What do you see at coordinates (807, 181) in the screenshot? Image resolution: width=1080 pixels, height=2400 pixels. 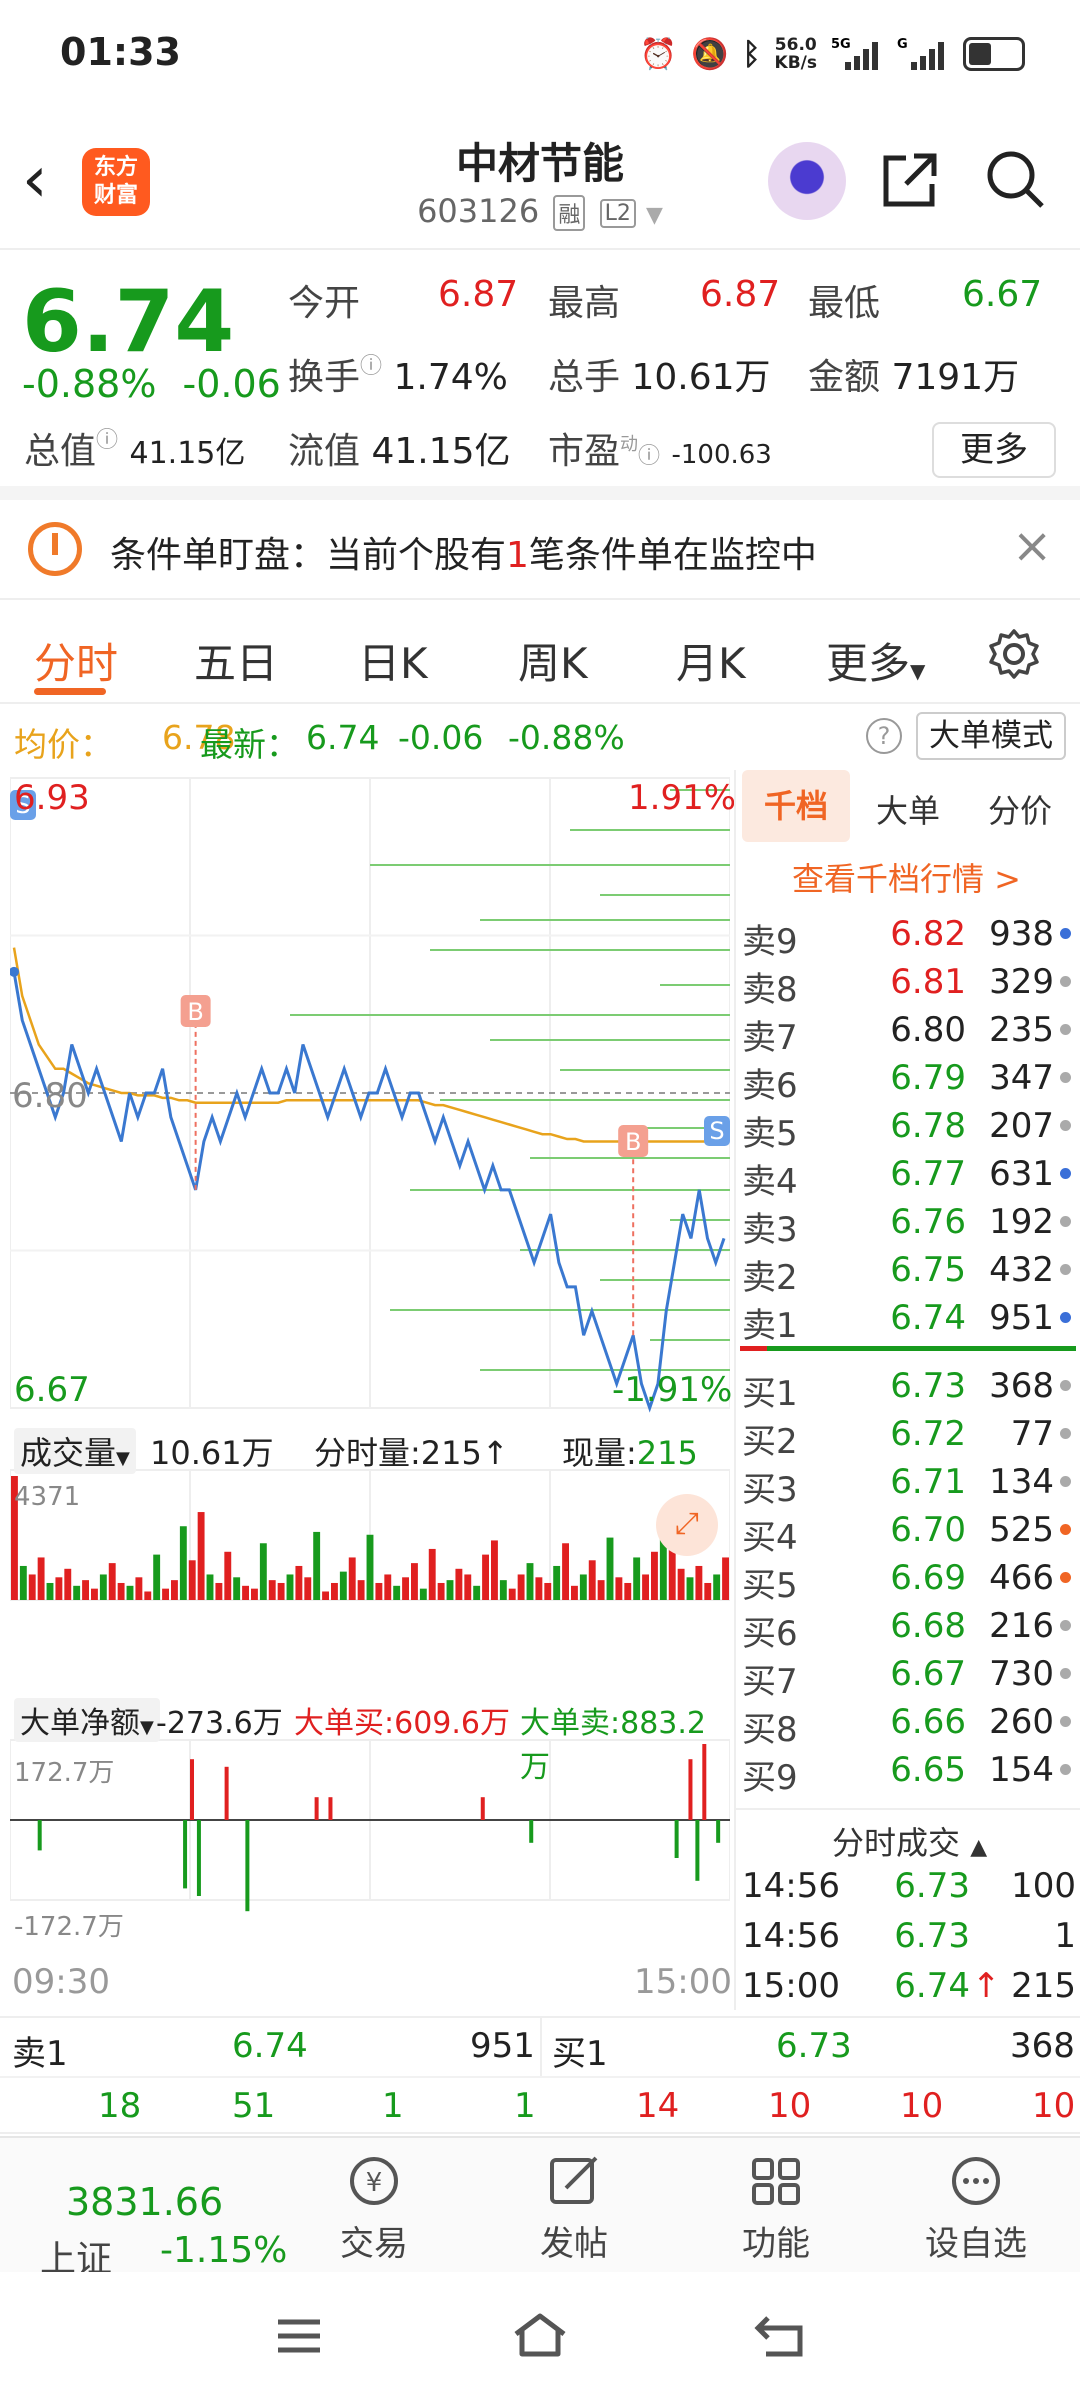 I see `ai-assistant-icon` at bounding box center [807, 181].